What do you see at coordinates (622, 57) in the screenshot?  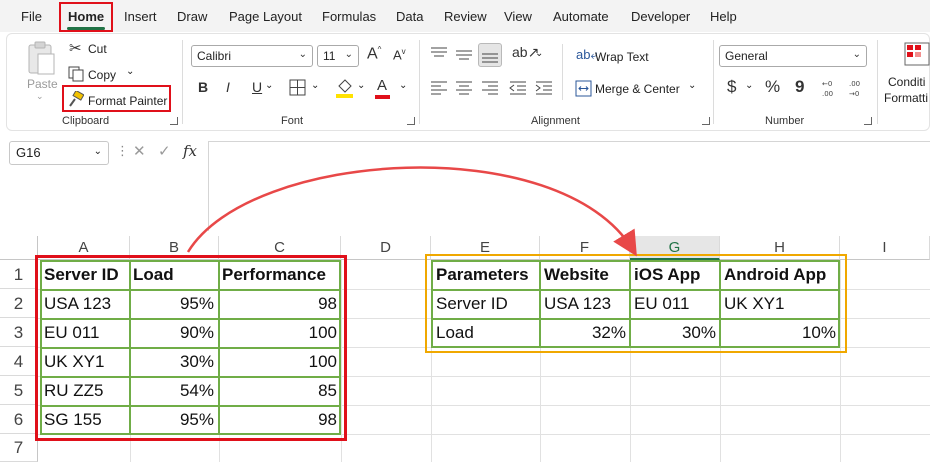 I see `wrap-text-button: Wrap Text` at bounding box center [622, 57].